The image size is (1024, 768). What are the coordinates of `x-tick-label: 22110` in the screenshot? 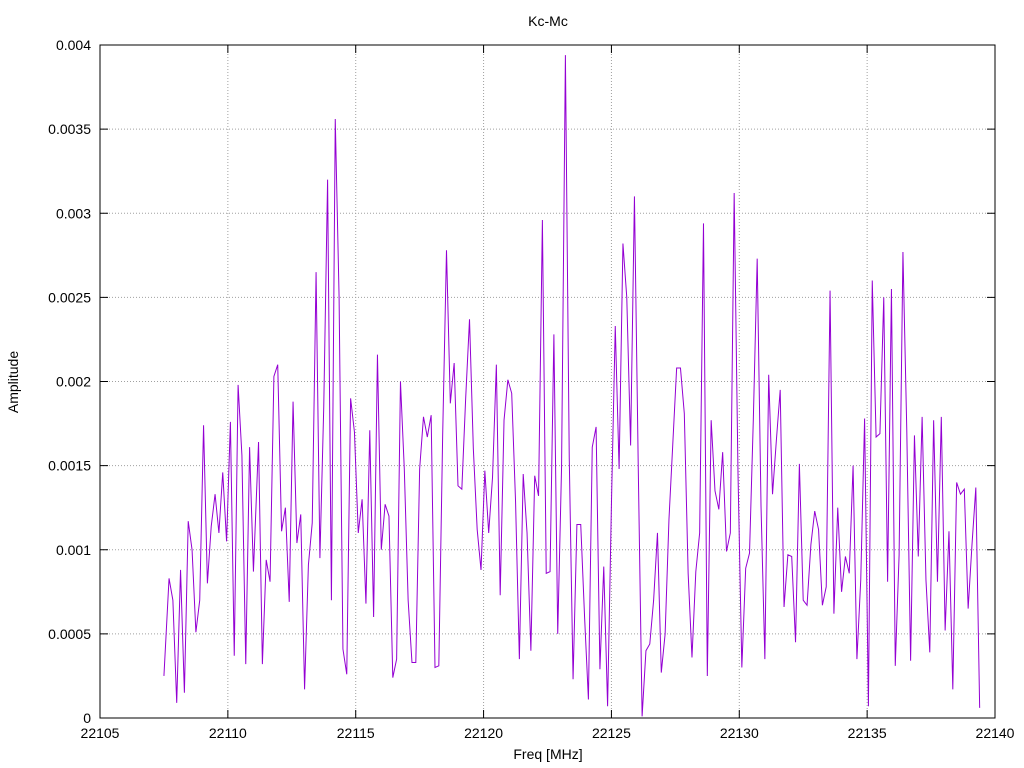 It's located at (228, 733).